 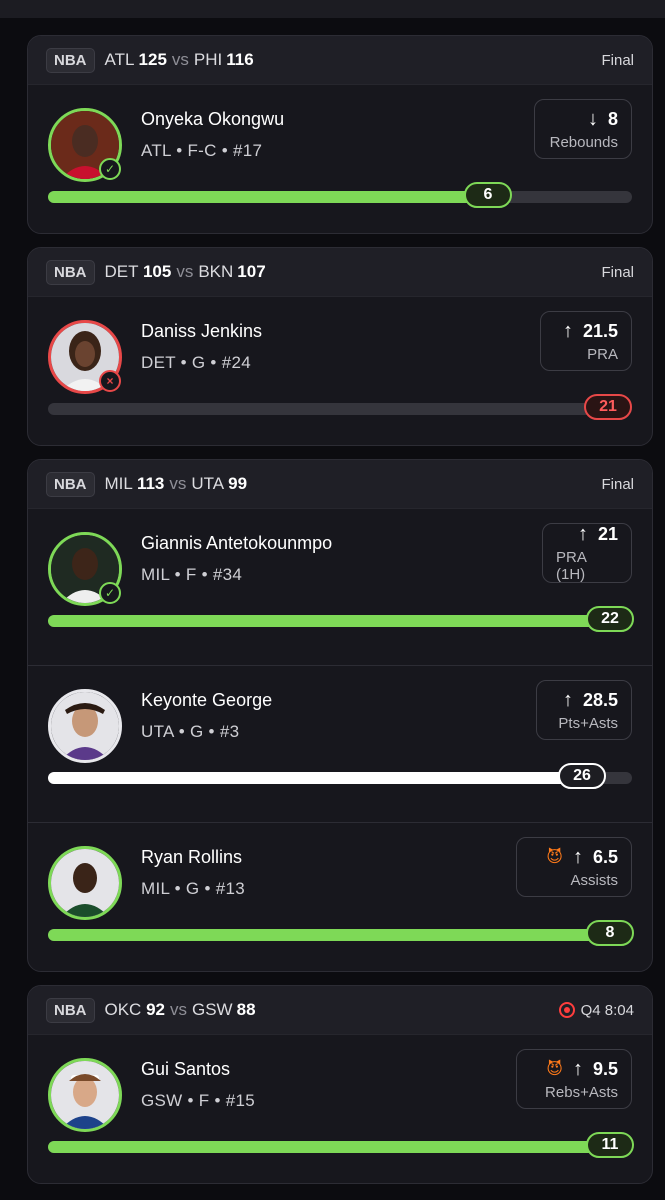 I want to click on score-2: 116, so click(x=240, y=59).